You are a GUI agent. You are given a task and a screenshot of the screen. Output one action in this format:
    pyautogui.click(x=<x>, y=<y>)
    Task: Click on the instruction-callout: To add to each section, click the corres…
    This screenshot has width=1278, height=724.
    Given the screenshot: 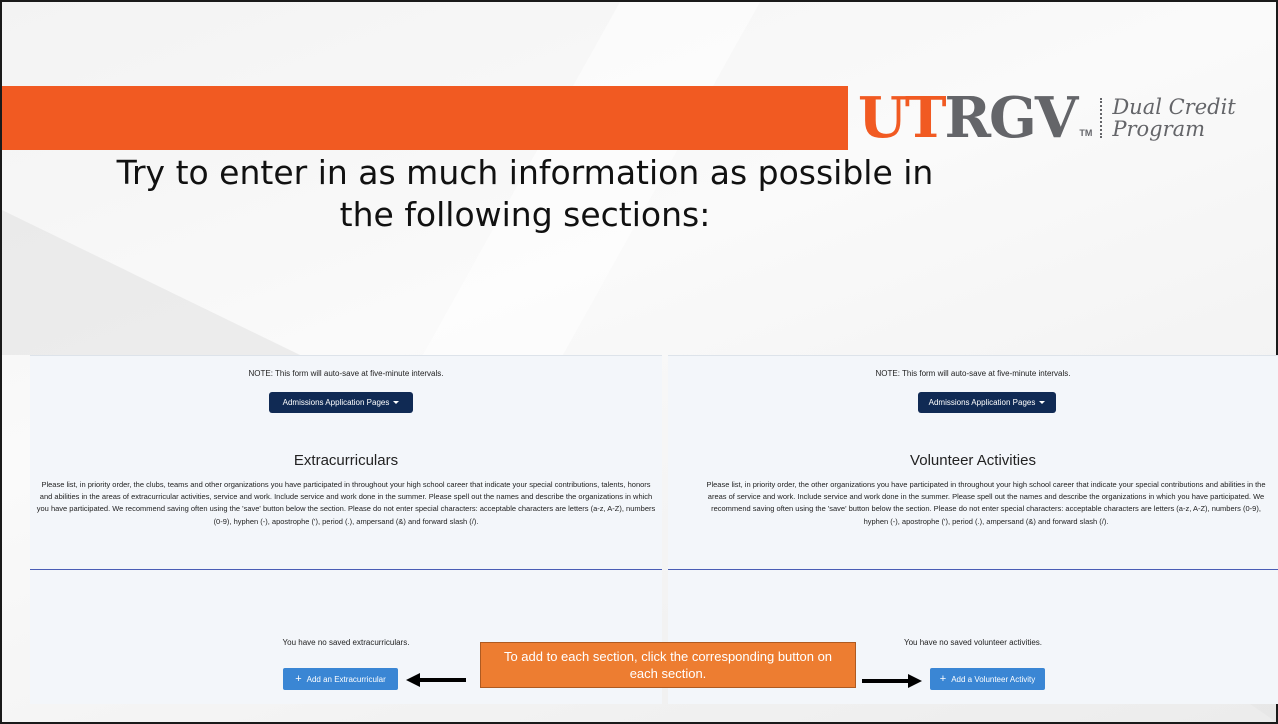 What is the action you would take?
    pyautogui.click(x=668, y=665)
    